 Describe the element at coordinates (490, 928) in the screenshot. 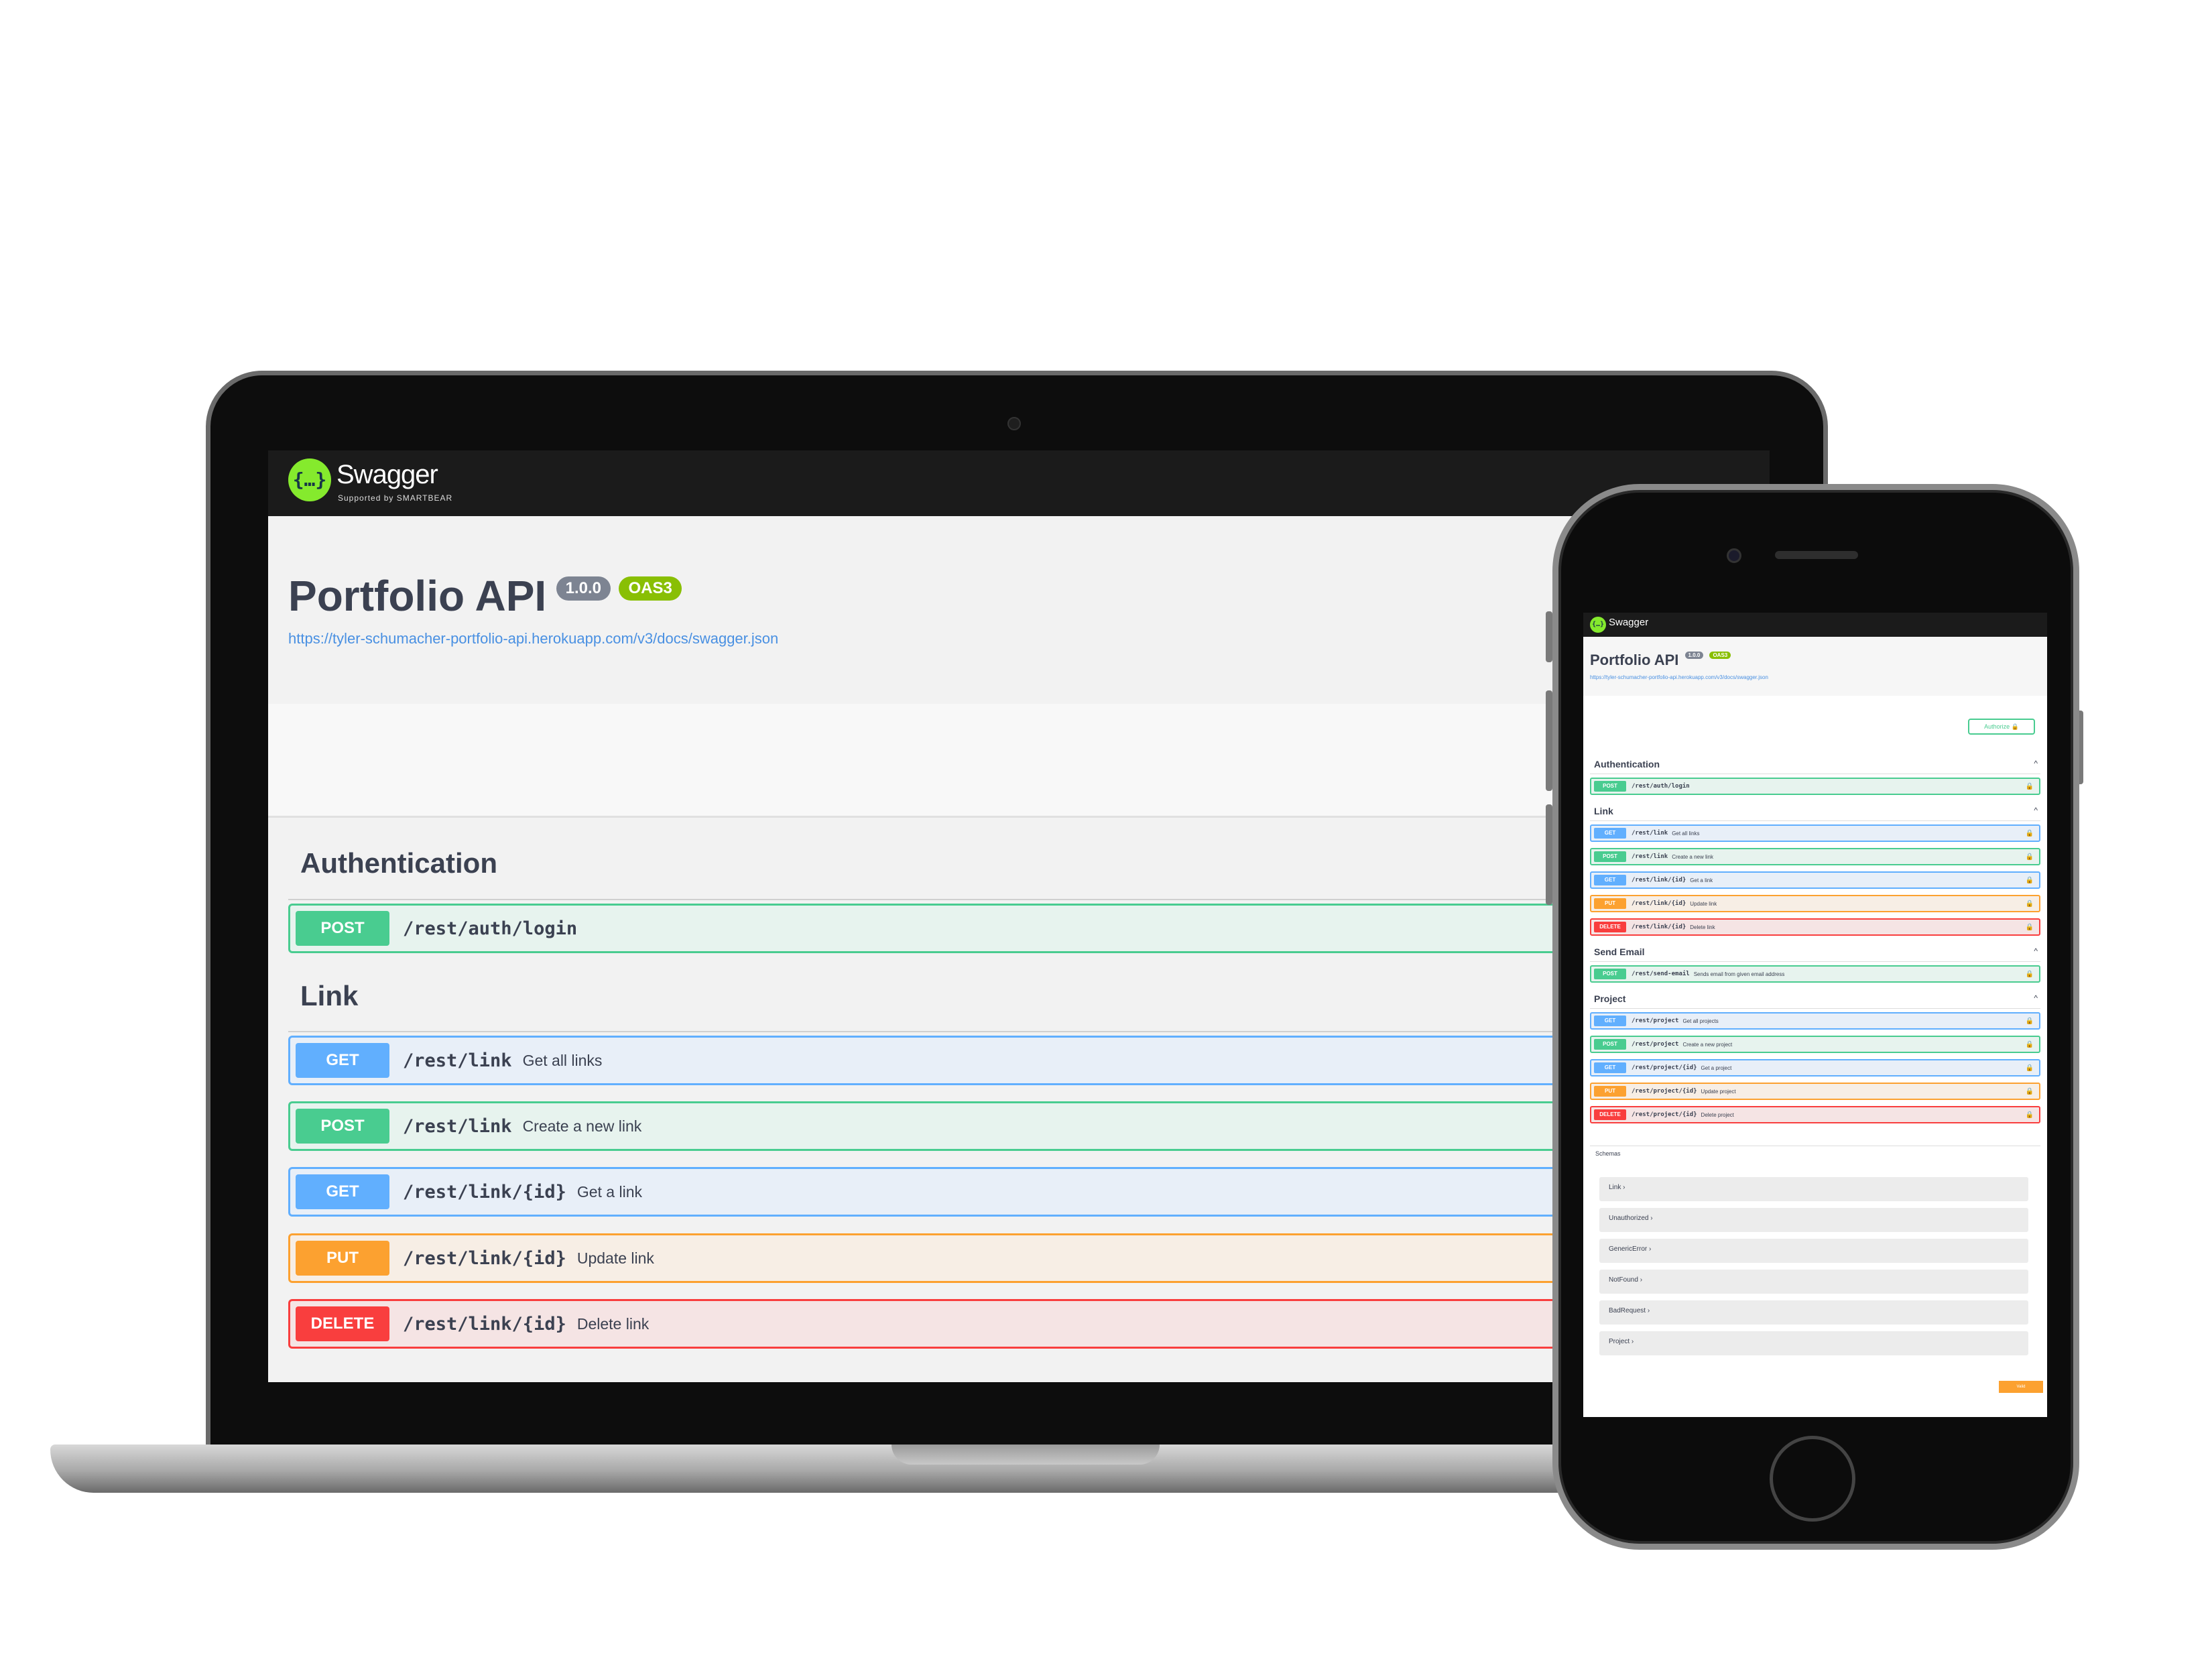

I see `operation-path: /rest/auth/login` at that location.